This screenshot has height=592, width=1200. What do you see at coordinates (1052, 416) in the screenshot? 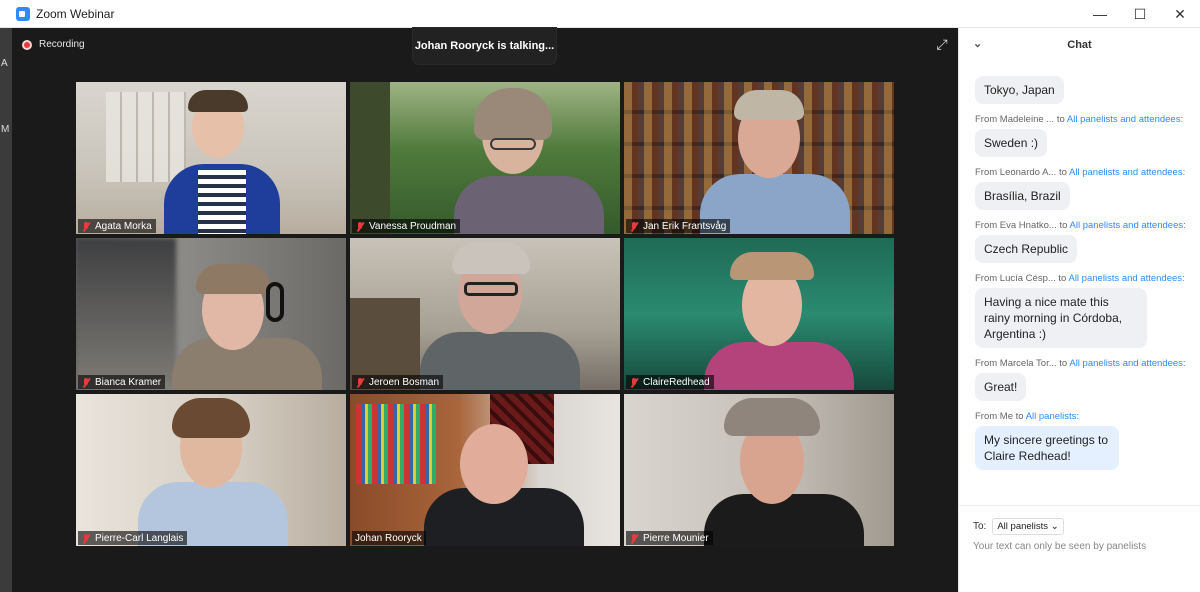
I see `chat-recipient-link: All panelists:` at bounding box center [1052, 416].